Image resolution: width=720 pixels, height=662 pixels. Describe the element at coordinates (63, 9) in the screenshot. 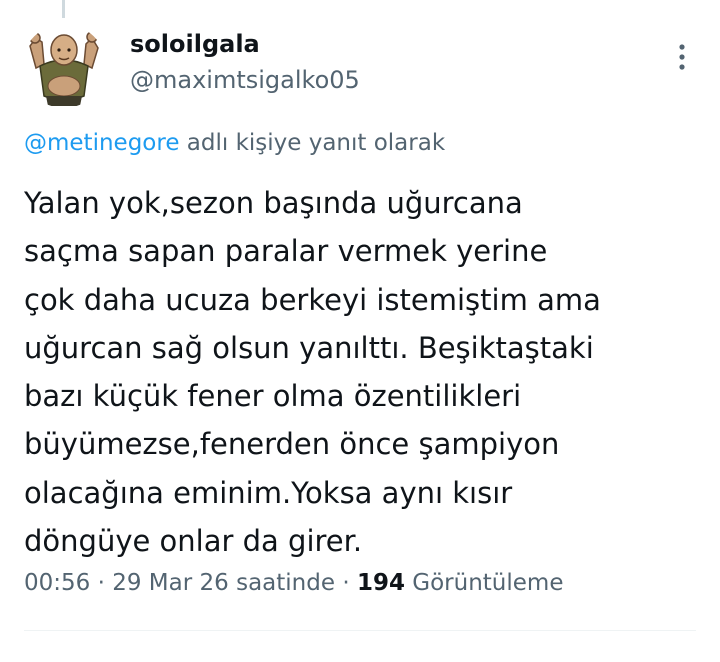

I see `thread-connector-line` at that location.